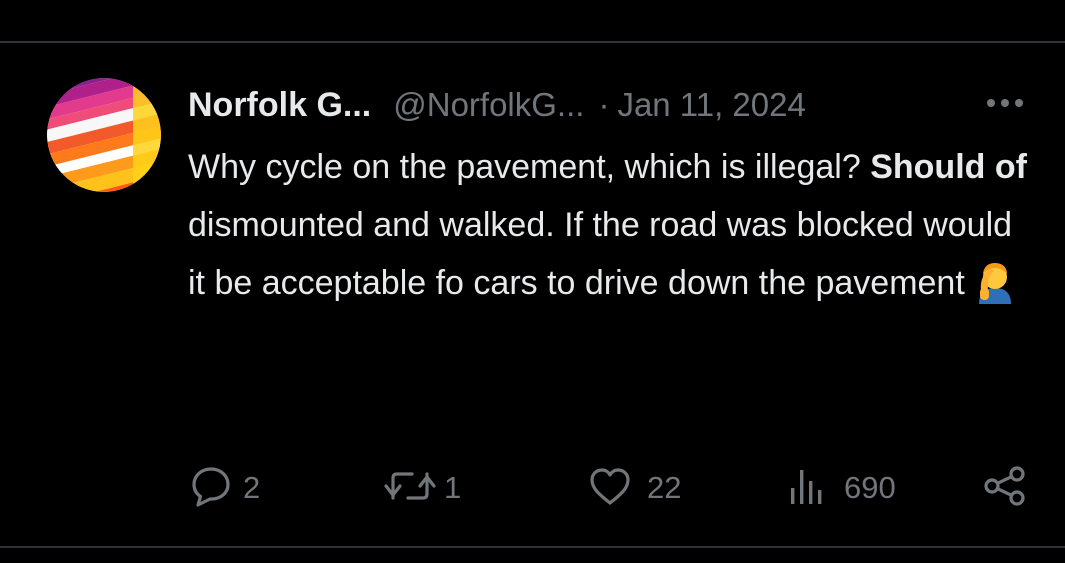 This screenshot has height=563, width=1065. I want to click on more-horizontal-icon, so click(1005, 105).